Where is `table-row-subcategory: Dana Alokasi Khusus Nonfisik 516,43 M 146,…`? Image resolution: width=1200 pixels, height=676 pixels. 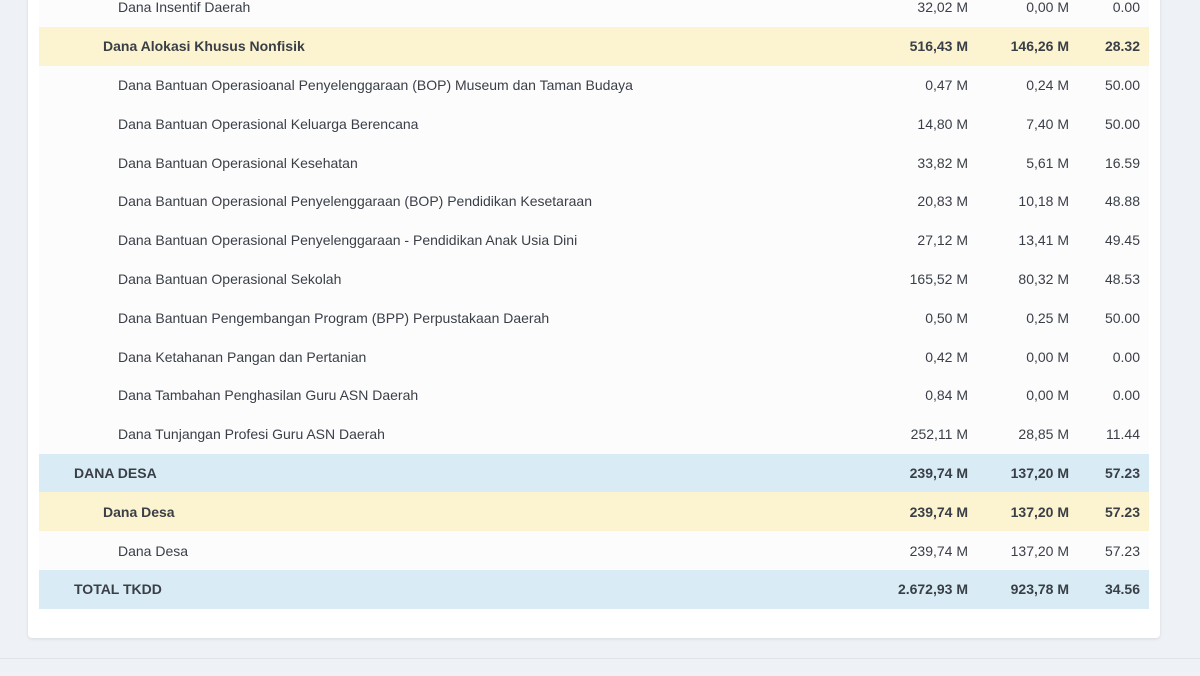 table-row-subcategory: Dana Alokasi Khusus Nonfisik 516,43 M 146,… is located at coordinates (594, 46).